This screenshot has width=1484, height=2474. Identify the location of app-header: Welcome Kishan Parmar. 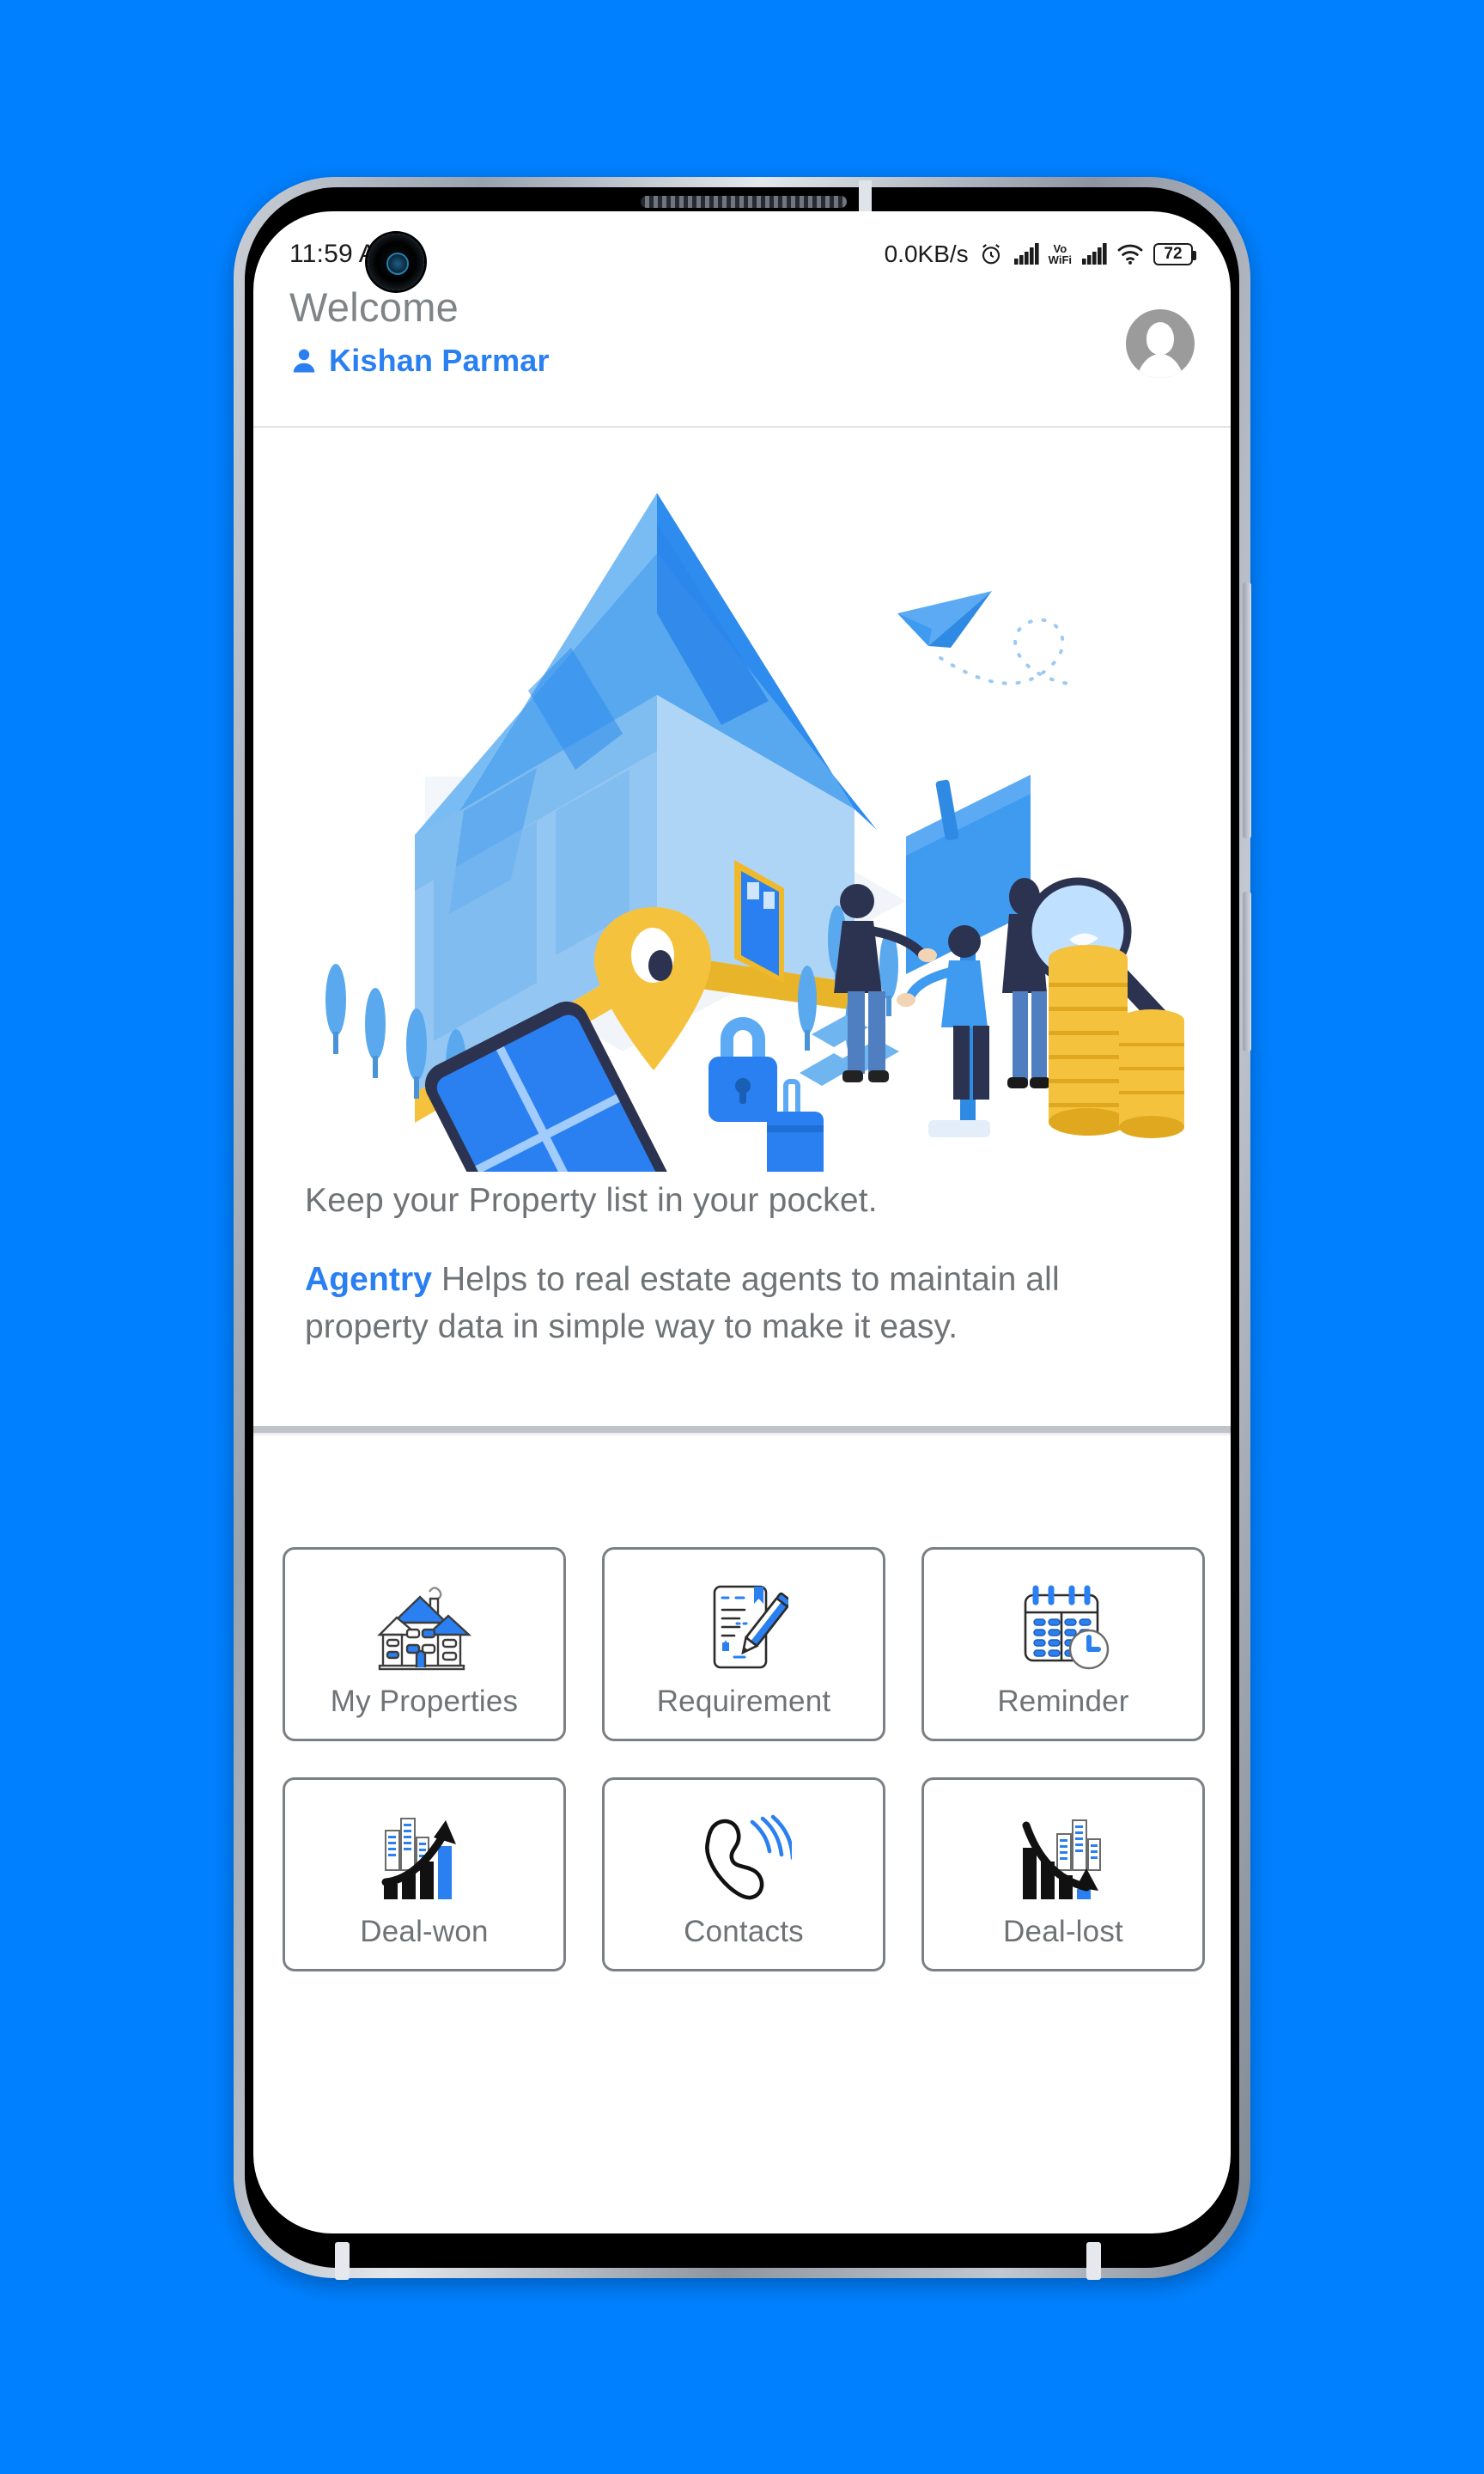
(742, 354).